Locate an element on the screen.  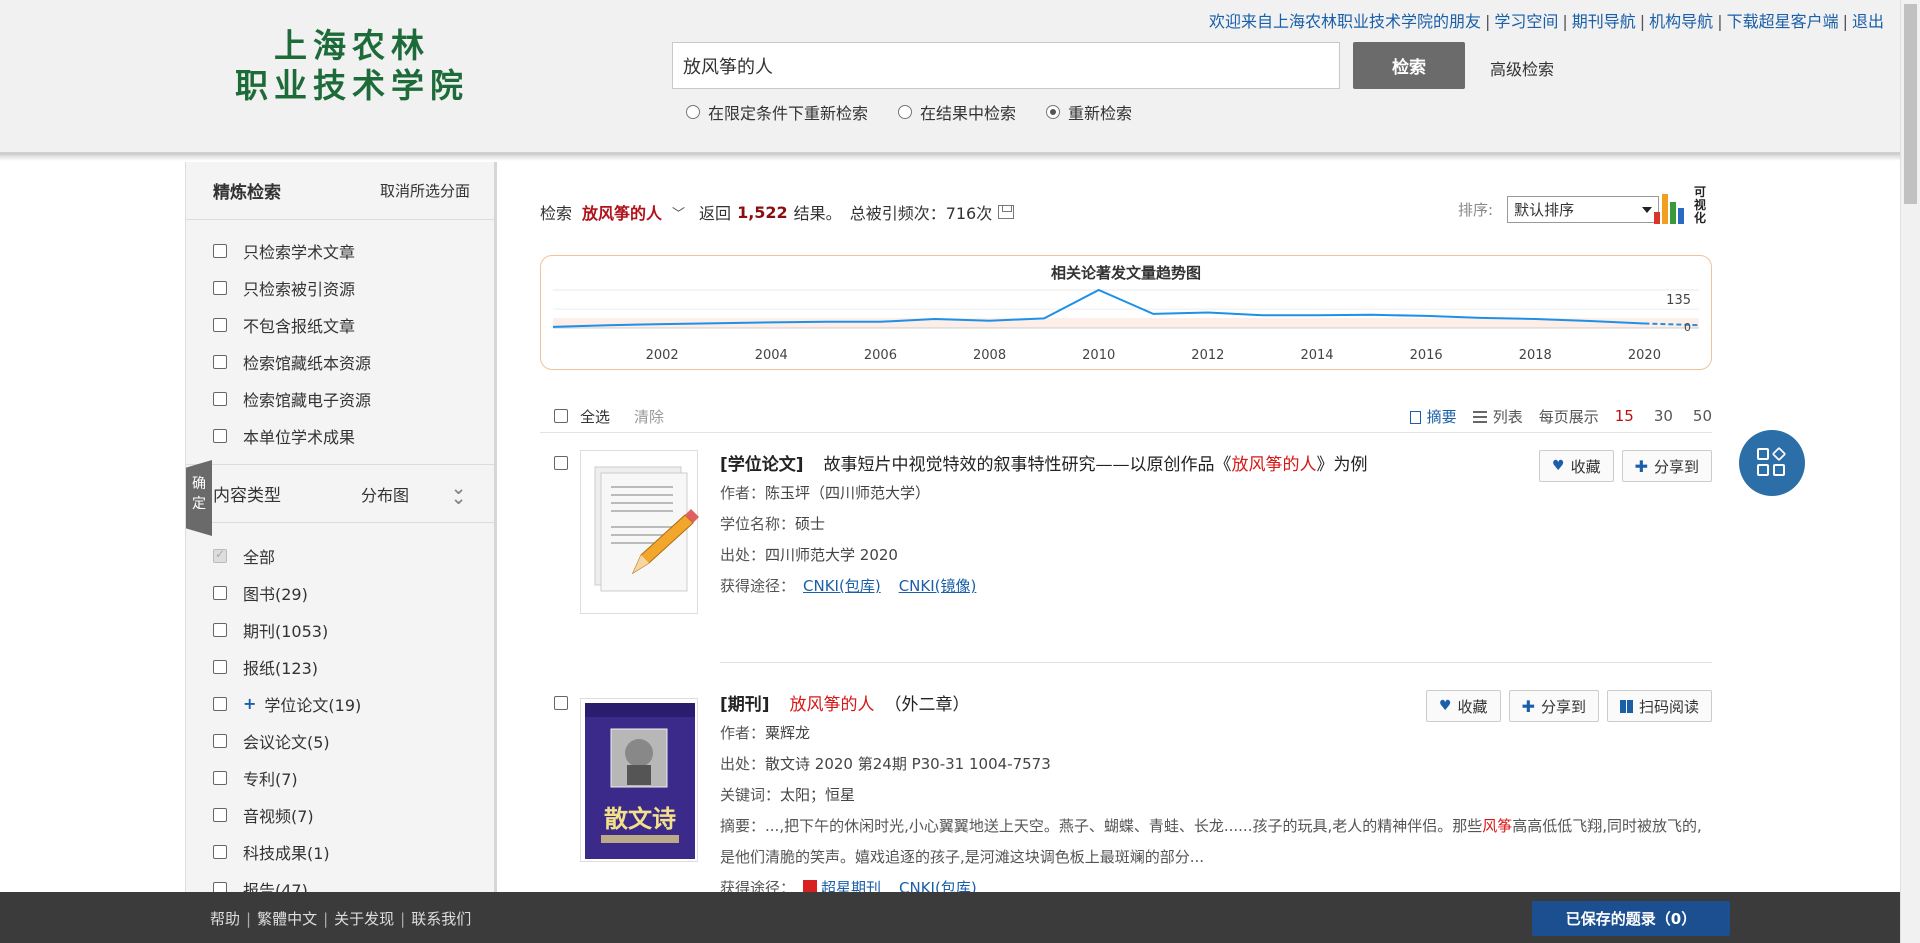
footer-about: 关于发现 is located at coordinates (364, 919).